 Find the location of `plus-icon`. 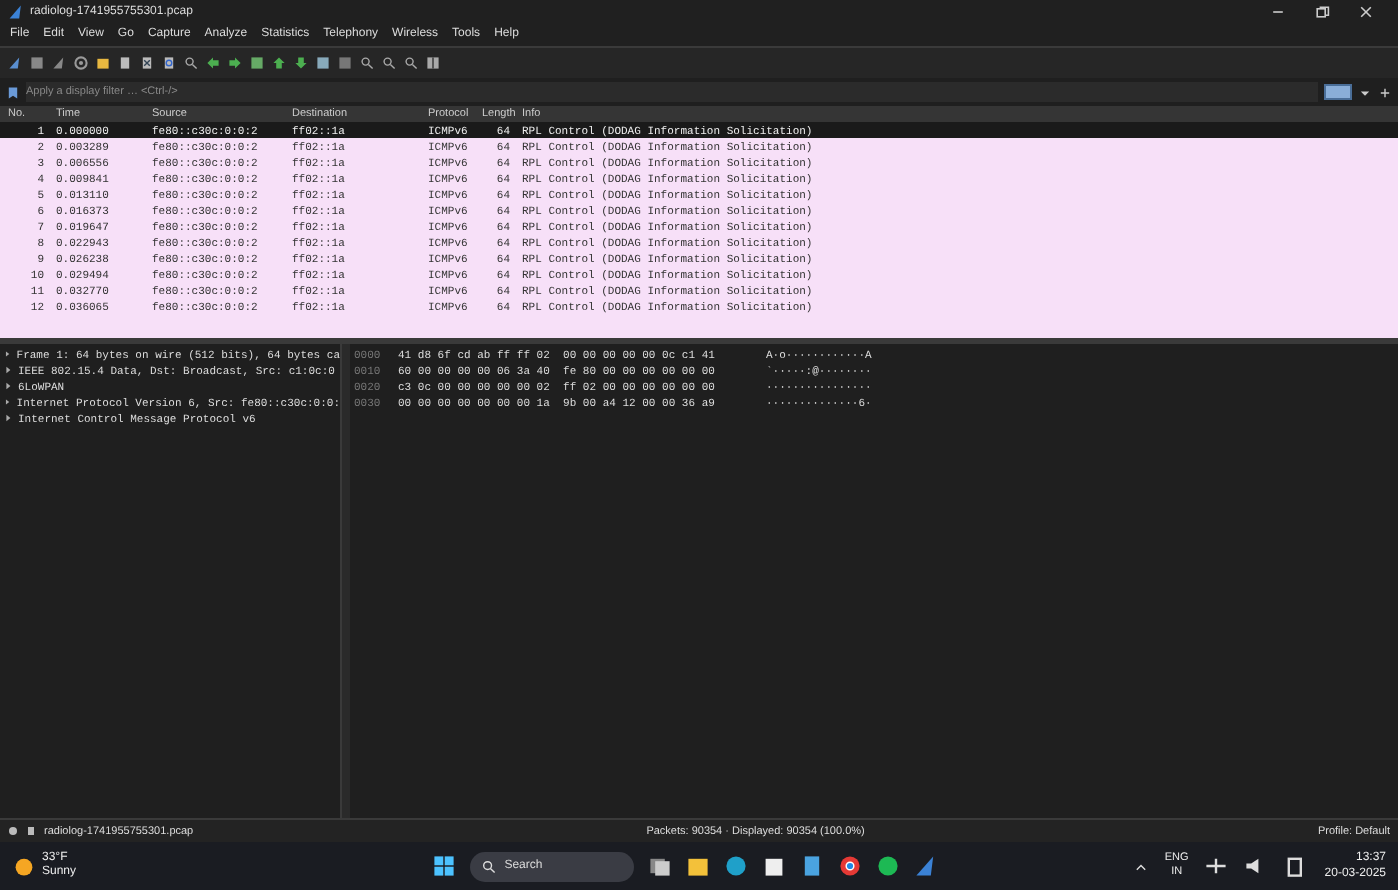

plus-icon is located at coordinates (1385, 92).